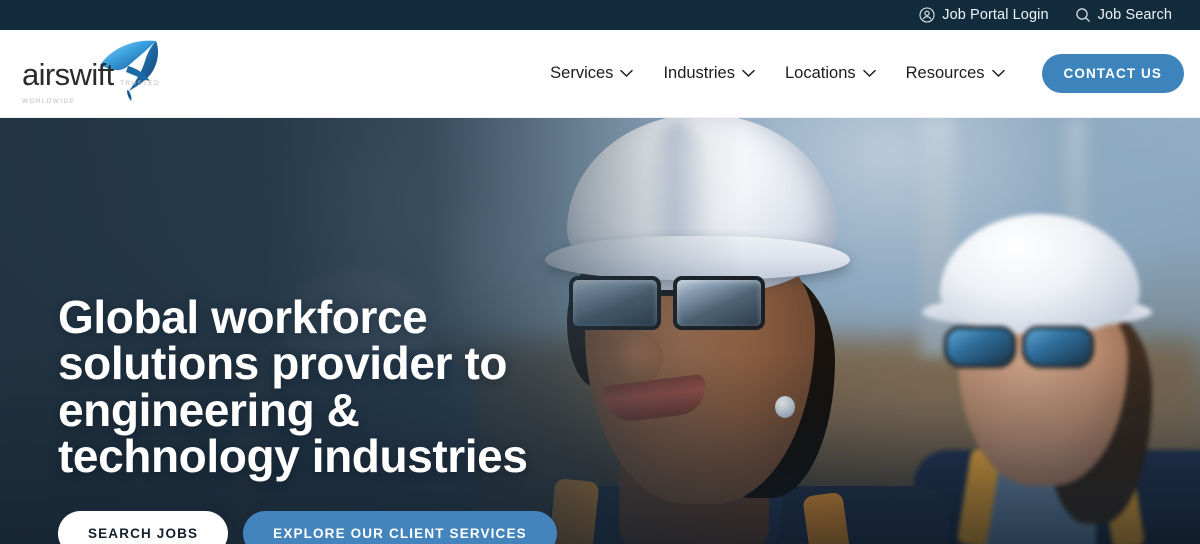  Describe the element at coordinates (143, 527) in the screenshot. I see `search-jobs-button: SEARCH JOBS` at that location.